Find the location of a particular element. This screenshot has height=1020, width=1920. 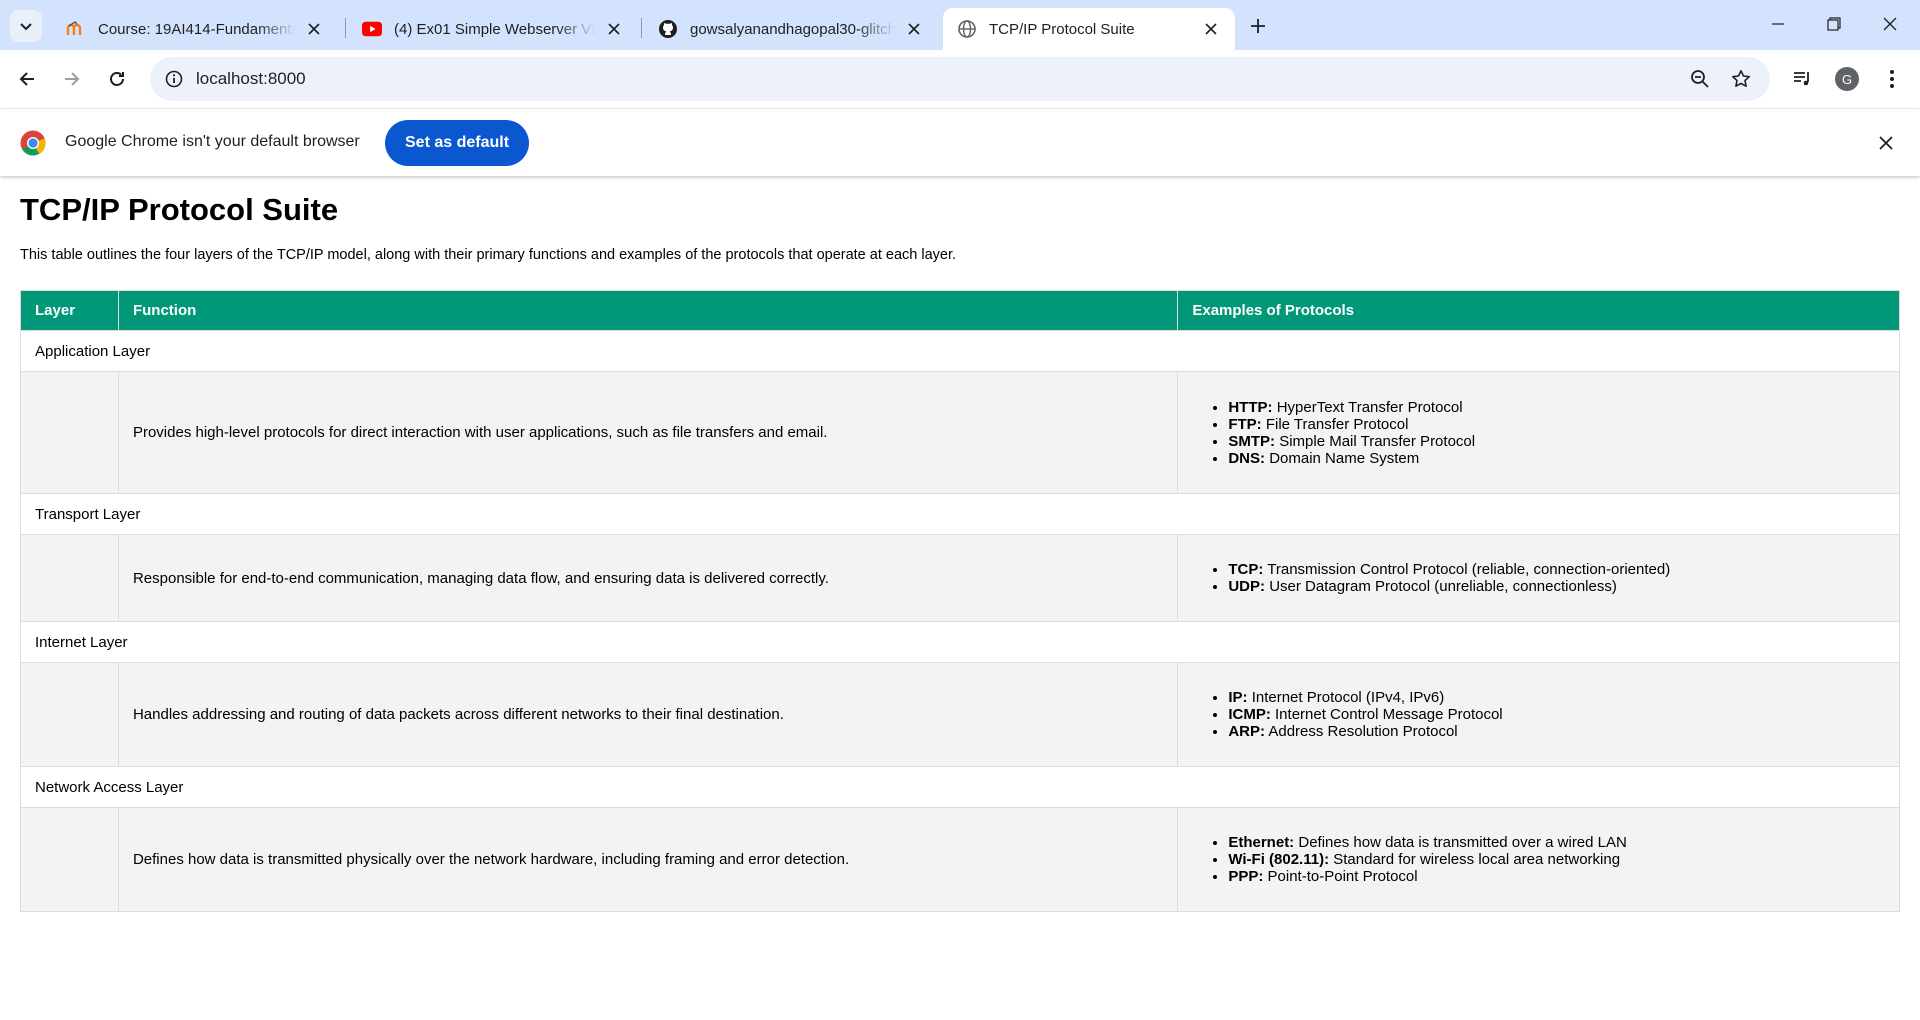

site-info-icon is located at coordinates (174, 79).